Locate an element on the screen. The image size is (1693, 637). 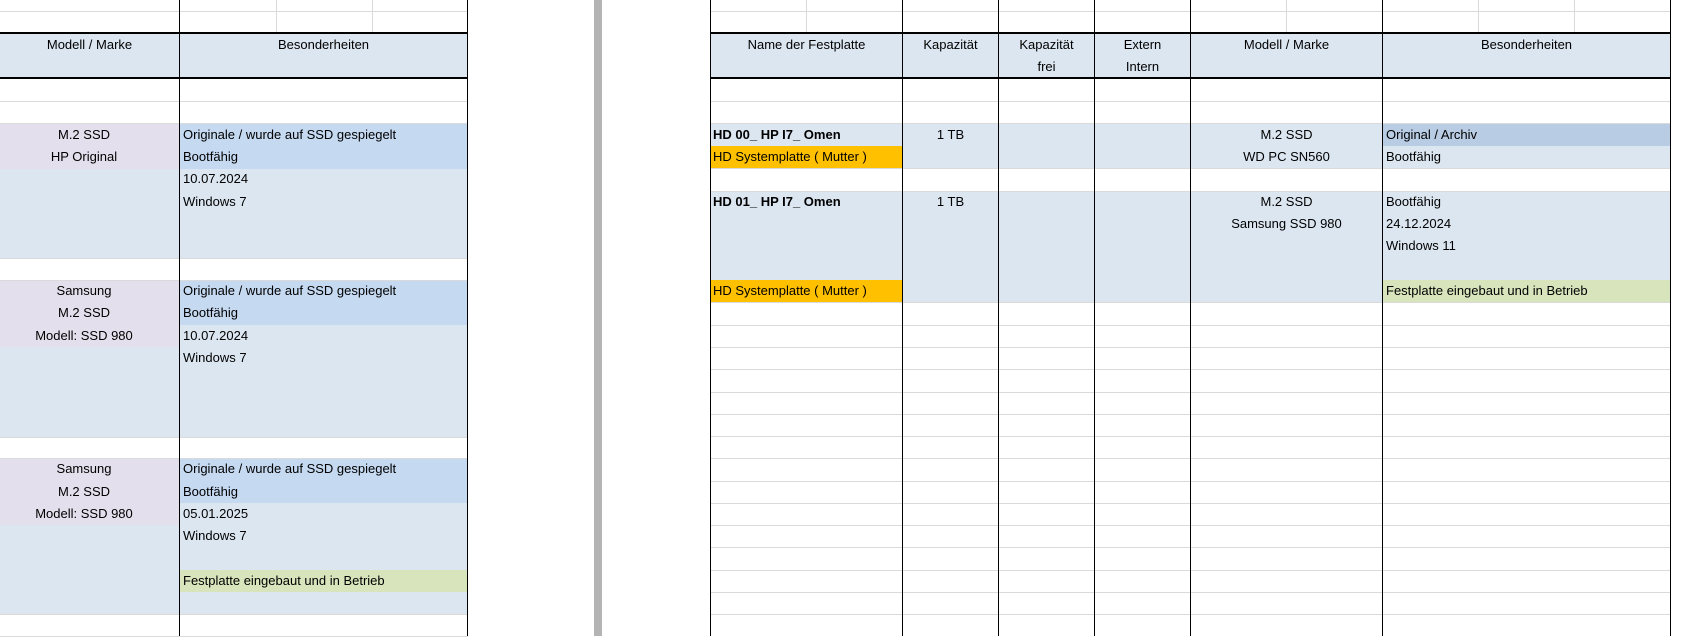
features-cell: Windows 11 is located at coordinates (1421, 246).